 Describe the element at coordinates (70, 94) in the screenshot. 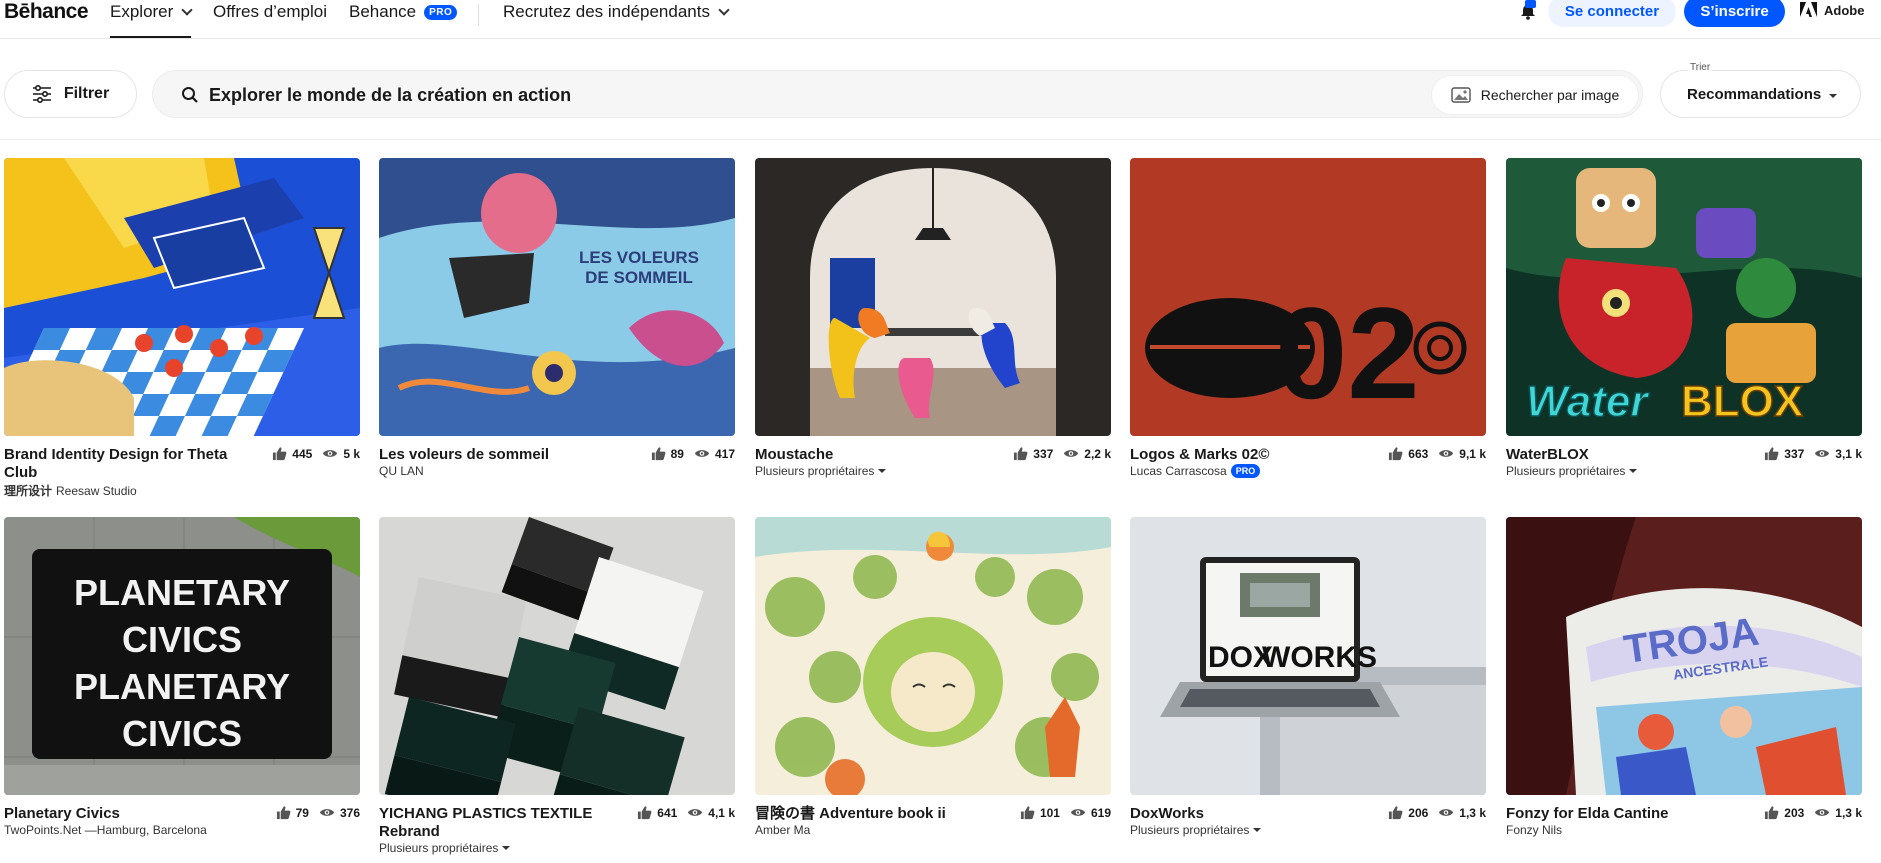

I see `filter-button: Filtrer` at that location.